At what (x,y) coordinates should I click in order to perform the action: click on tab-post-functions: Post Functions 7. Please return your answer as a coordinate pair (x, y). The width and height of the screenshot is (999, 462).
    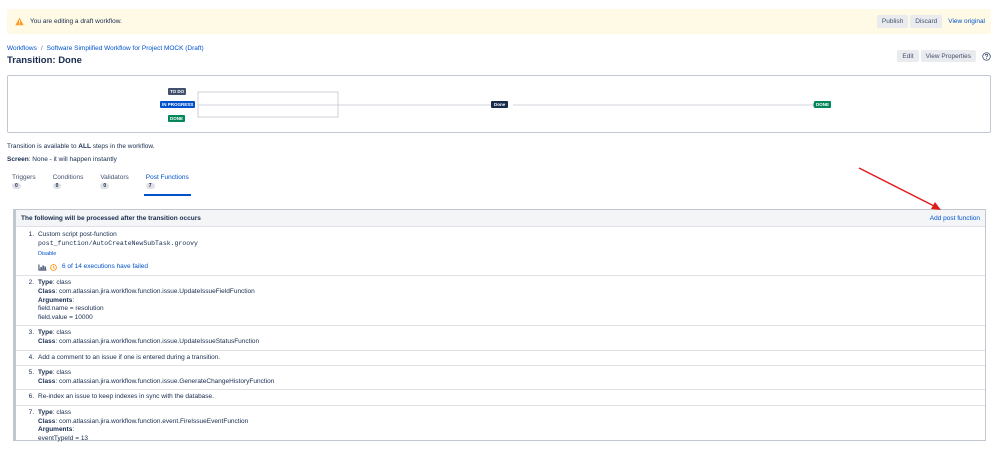
    Looking at the image, I should click on (167, 185).